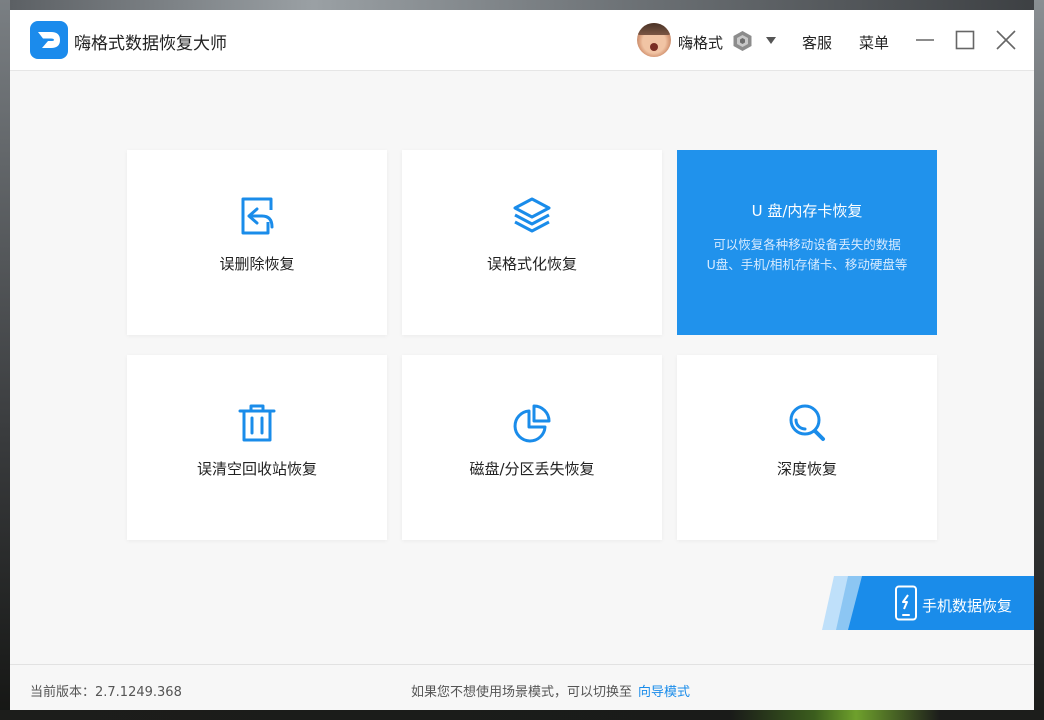 The height and width of the screenshot is (720, 1044). What do you see at coordinates (806, 469) in the screenshot?
I see `card-label: 深度恢复` at bounding box center [806, 469].